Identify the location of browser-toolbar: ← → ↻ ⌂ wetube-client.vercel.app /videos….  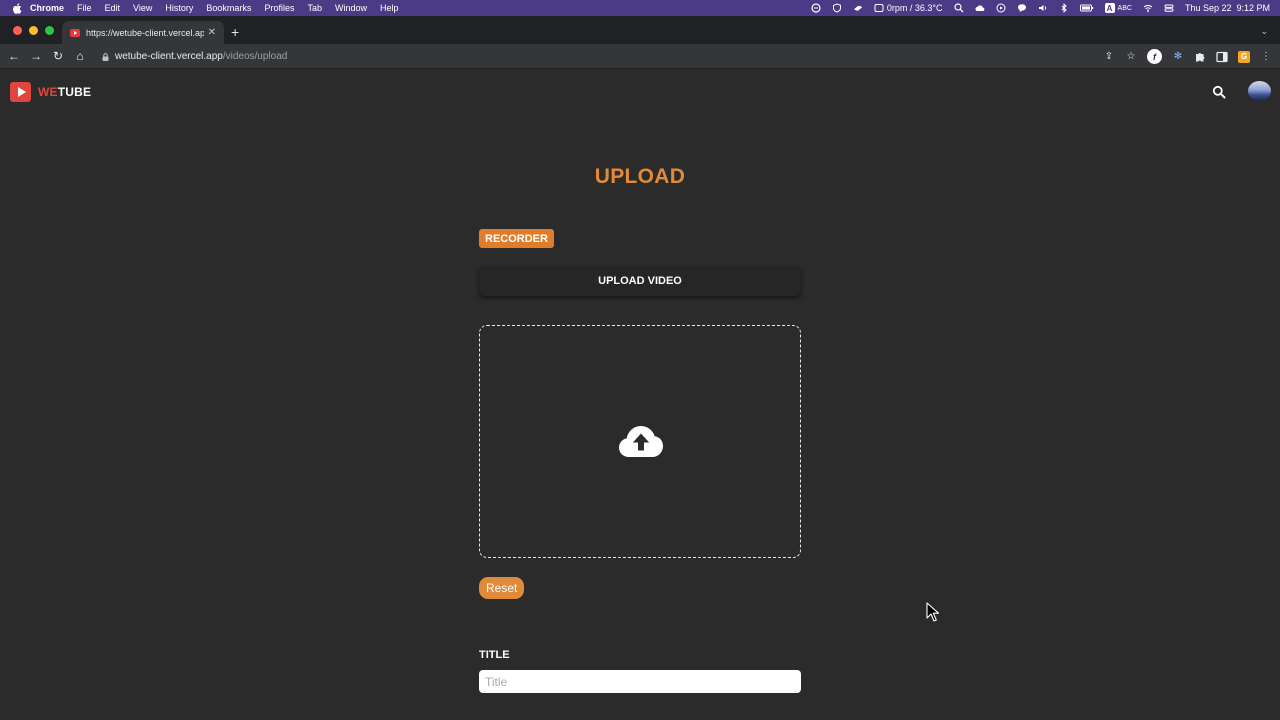
(640, 56).